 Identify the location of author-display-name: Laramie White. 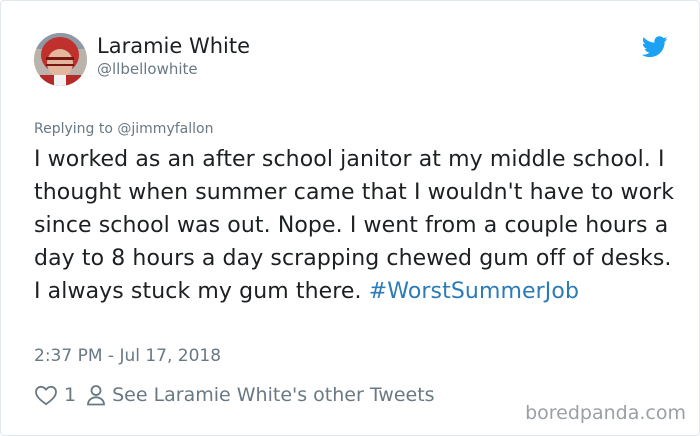
(173, 46).